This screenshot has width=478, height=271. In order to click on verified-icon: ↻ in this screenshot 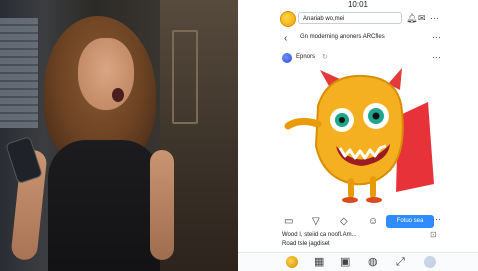, I will do `click(325, 57)`.